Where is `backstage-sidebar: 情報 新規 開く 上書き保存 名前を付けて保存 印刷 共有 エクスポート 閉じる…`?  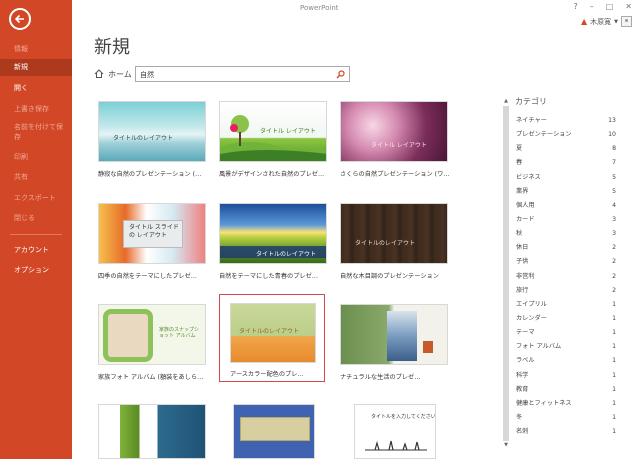 backstage-sidebar: 情報 新規 開く 上書き保存 名前を付けて保存 印刷 共有 エクスポート 閉じる… is located at coordinates (36, 229).